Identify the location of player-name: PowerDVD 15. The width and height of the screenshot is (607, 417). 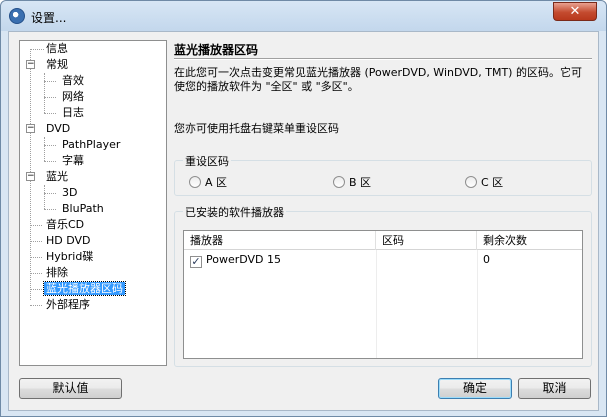
(244, 259).